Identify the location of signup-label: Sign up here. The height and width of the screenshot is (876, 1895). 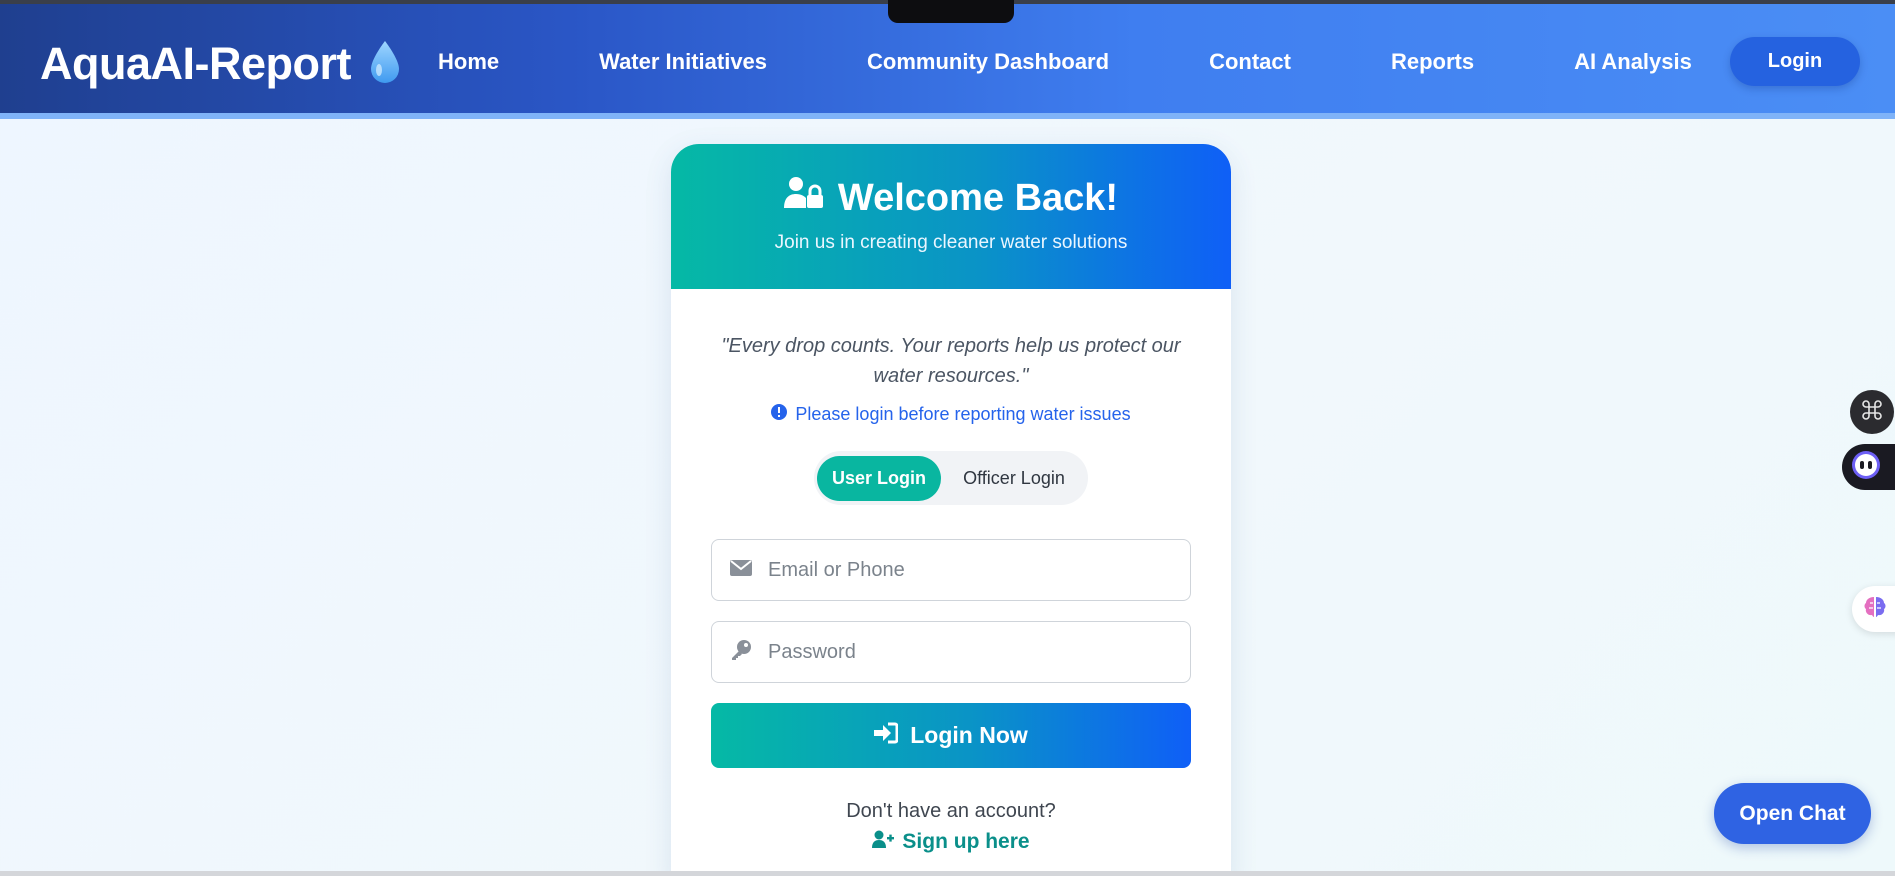
(965, 842).